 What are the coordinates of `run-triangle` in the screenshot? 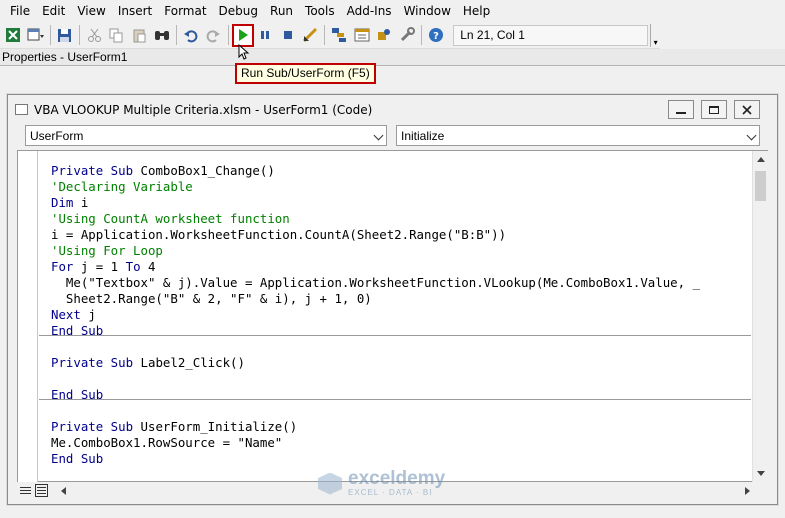 It's located at (244, 35).